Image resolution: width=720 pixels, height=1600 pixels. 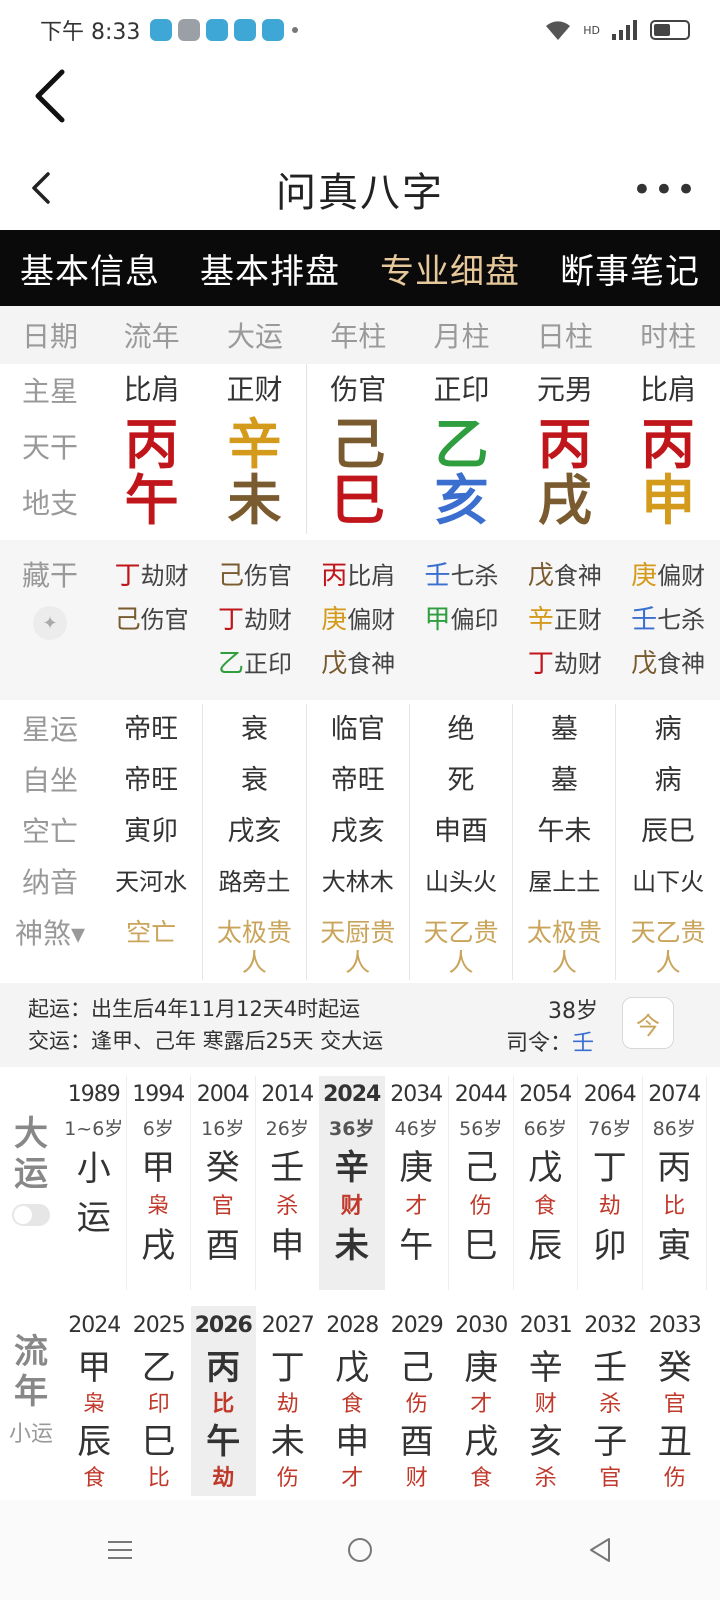 What do you see at coordinates (564, 449) in the screenshot?
I see `pillar-day: 元男 丙 戌` at bounding box center [564, 449].